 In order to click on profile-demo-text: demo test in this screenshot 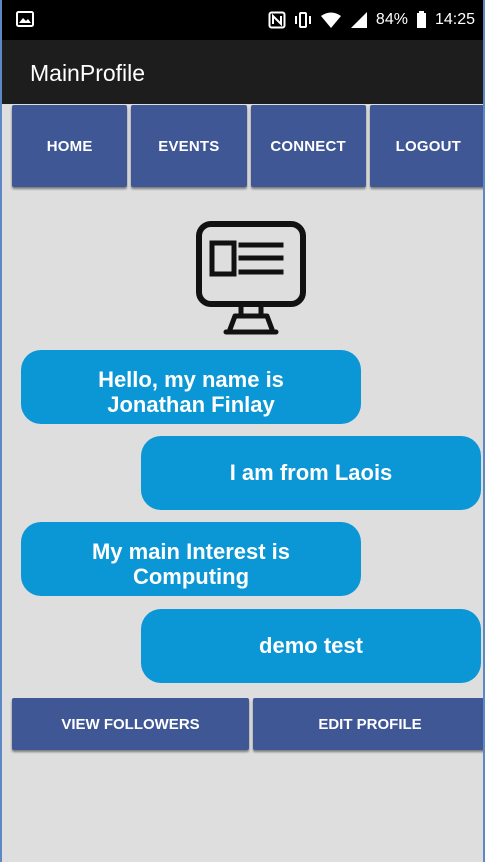, I will do `click(311, 645)`.